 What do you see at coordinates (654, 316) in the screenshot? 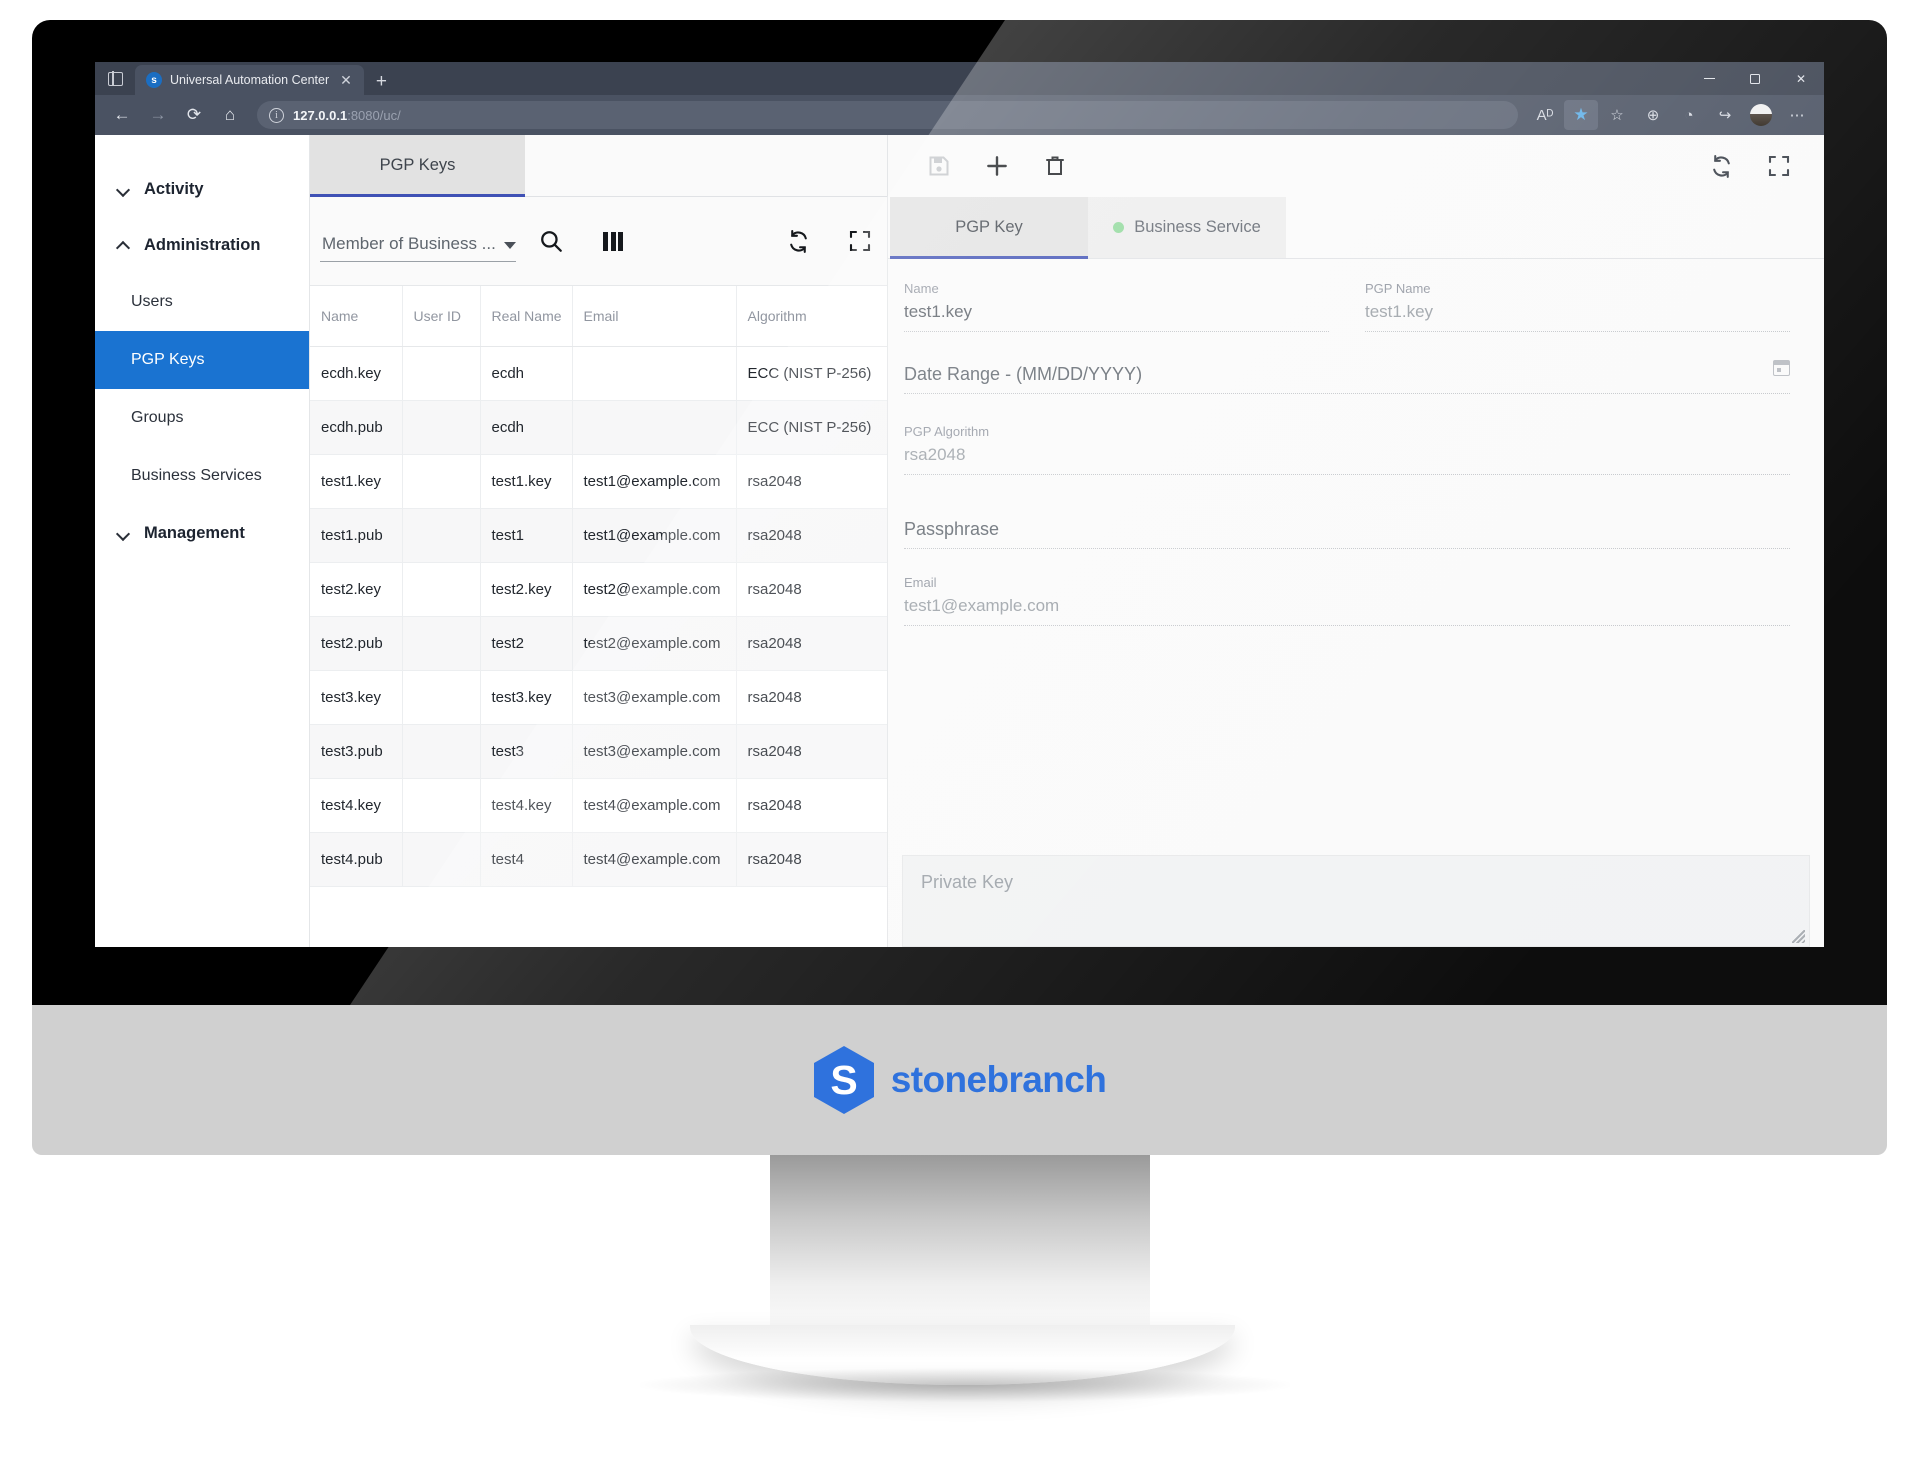
I see `column-header-email: Email` at bounding box center [654, 316].